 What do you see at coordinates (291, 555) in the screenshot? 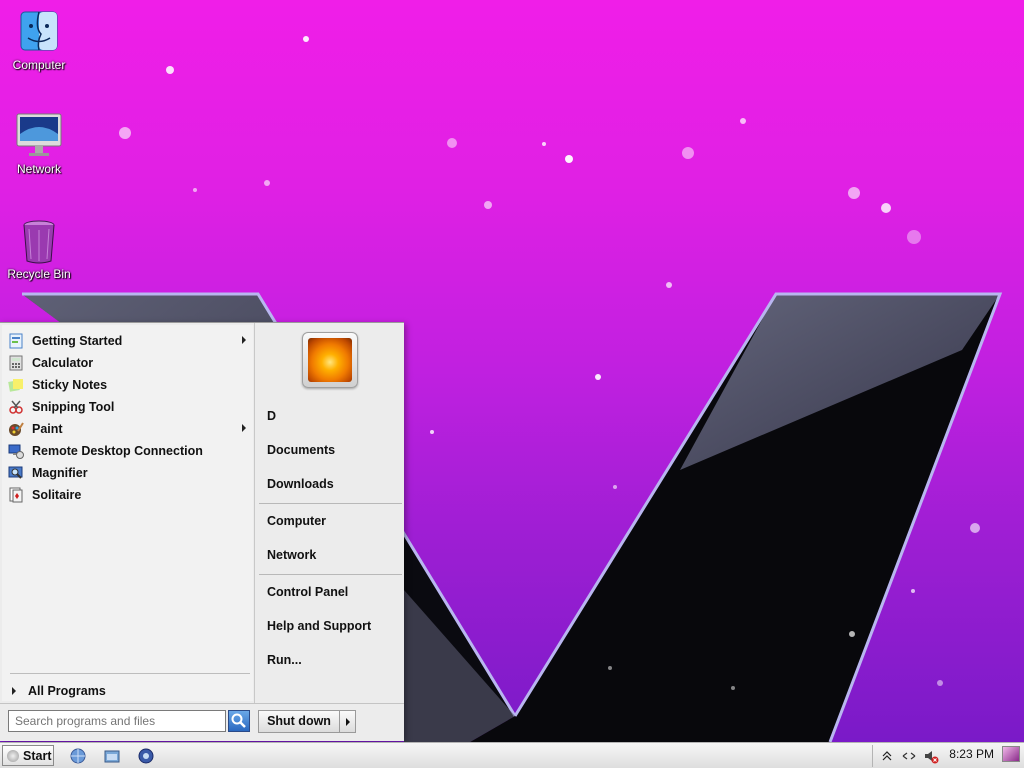
I see `place-network: Network` at bounding box center [291, 555].